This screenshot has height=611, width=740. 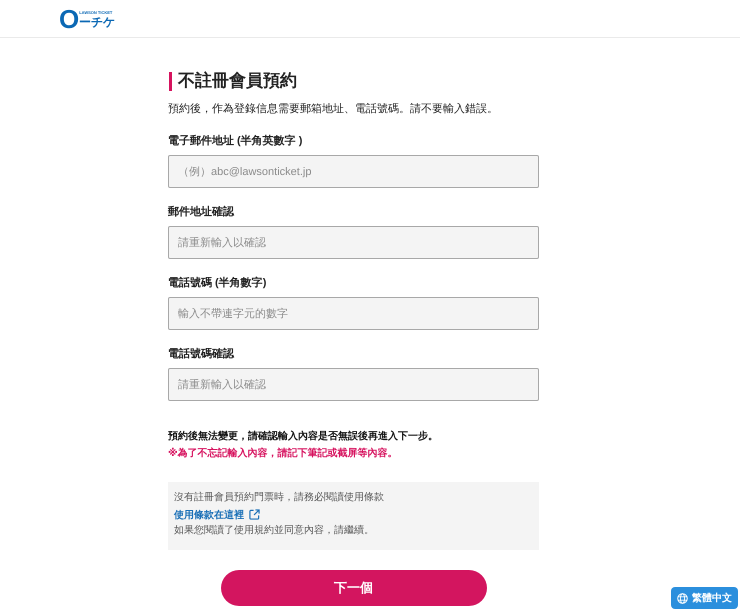 What do you see at coordinates (303, 436) in the screenshot?
I see `notice-text: 預約後無法變更，請確認輸入內容是否無誤後再進入下一步。` at bounding box center [303, 436].